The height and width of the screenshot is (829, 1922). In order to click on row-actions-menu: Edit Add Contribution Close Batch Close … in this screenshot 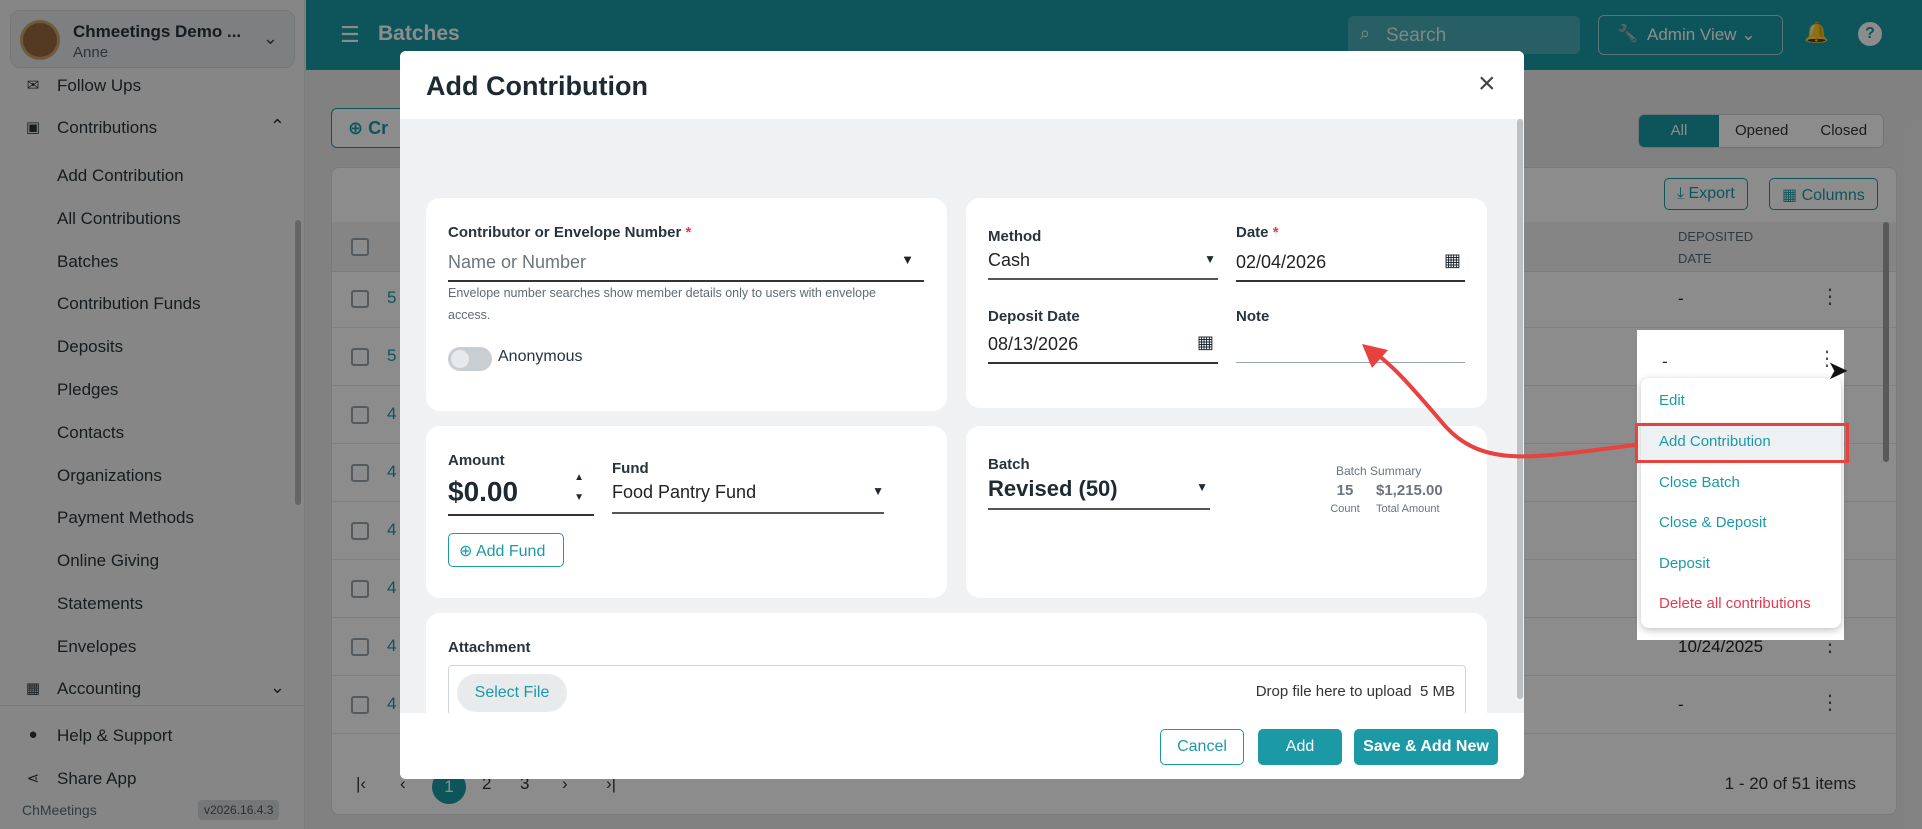, I will do `click(1741, 503)`.